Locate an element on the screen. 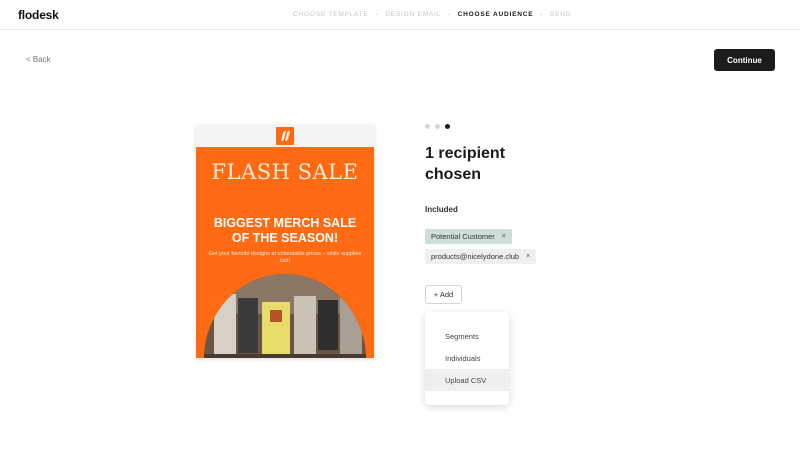 The image size is (800, 470). continue-button: Continue is located at coordinates (744, 60).